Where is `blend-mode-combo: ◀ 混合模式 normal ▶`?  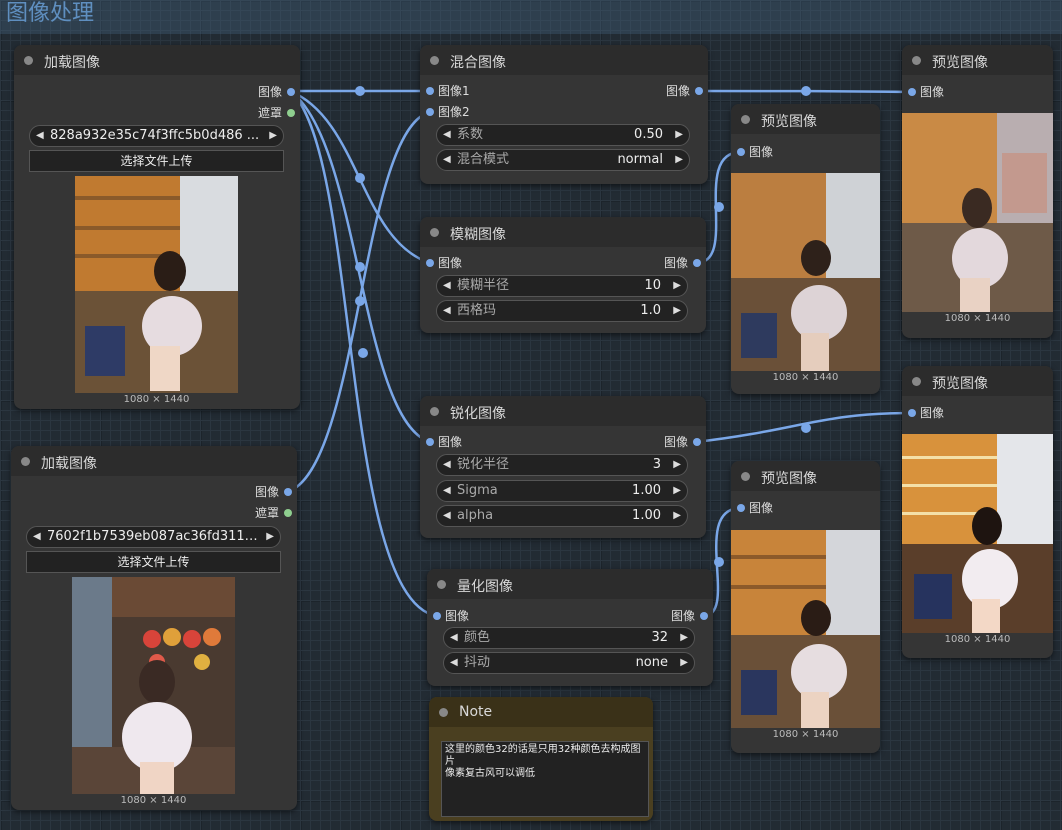
blend-mode-combo: ◀ 混合模式 normal ▶ is located at coordinates (563, 160).